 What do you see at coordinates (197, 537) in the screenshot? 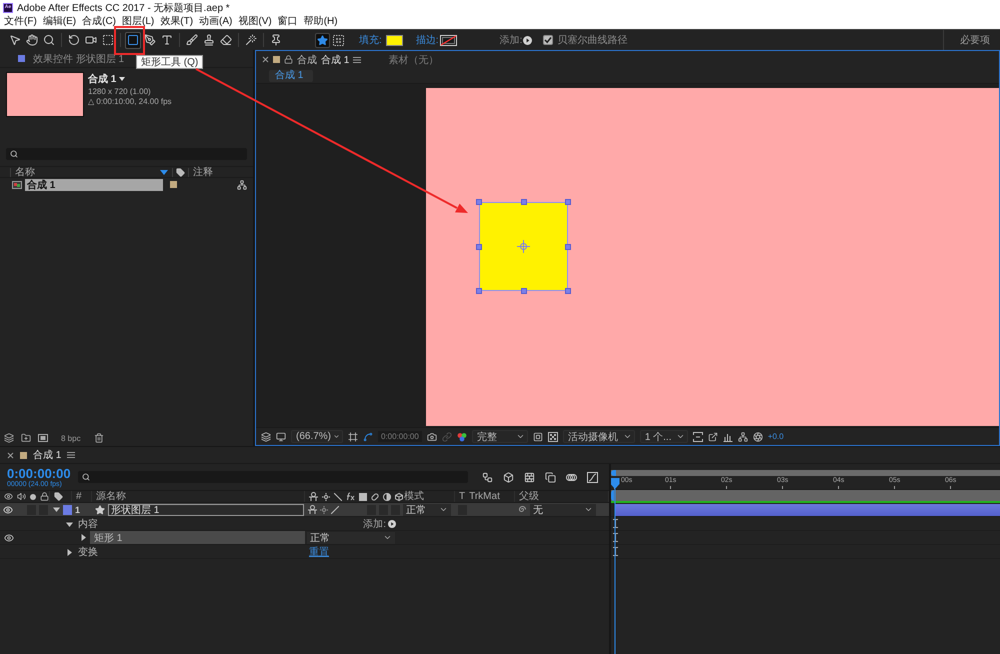
I see `property-name: 矩形 1` at bounding box center [197, 537].